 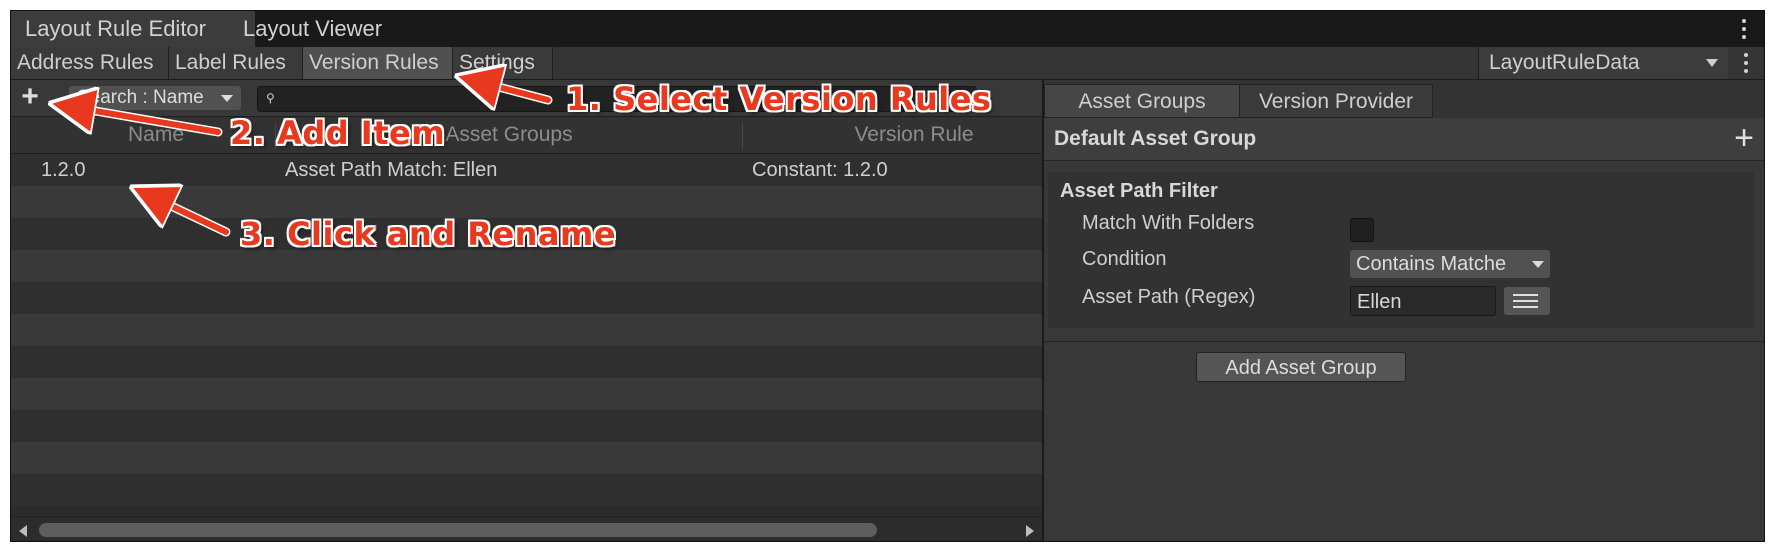 What do you see at coordinates (338, 133) in the screenshot?
I see `annotation-step2: 2. Add Item` at bounding box center [338, 133].